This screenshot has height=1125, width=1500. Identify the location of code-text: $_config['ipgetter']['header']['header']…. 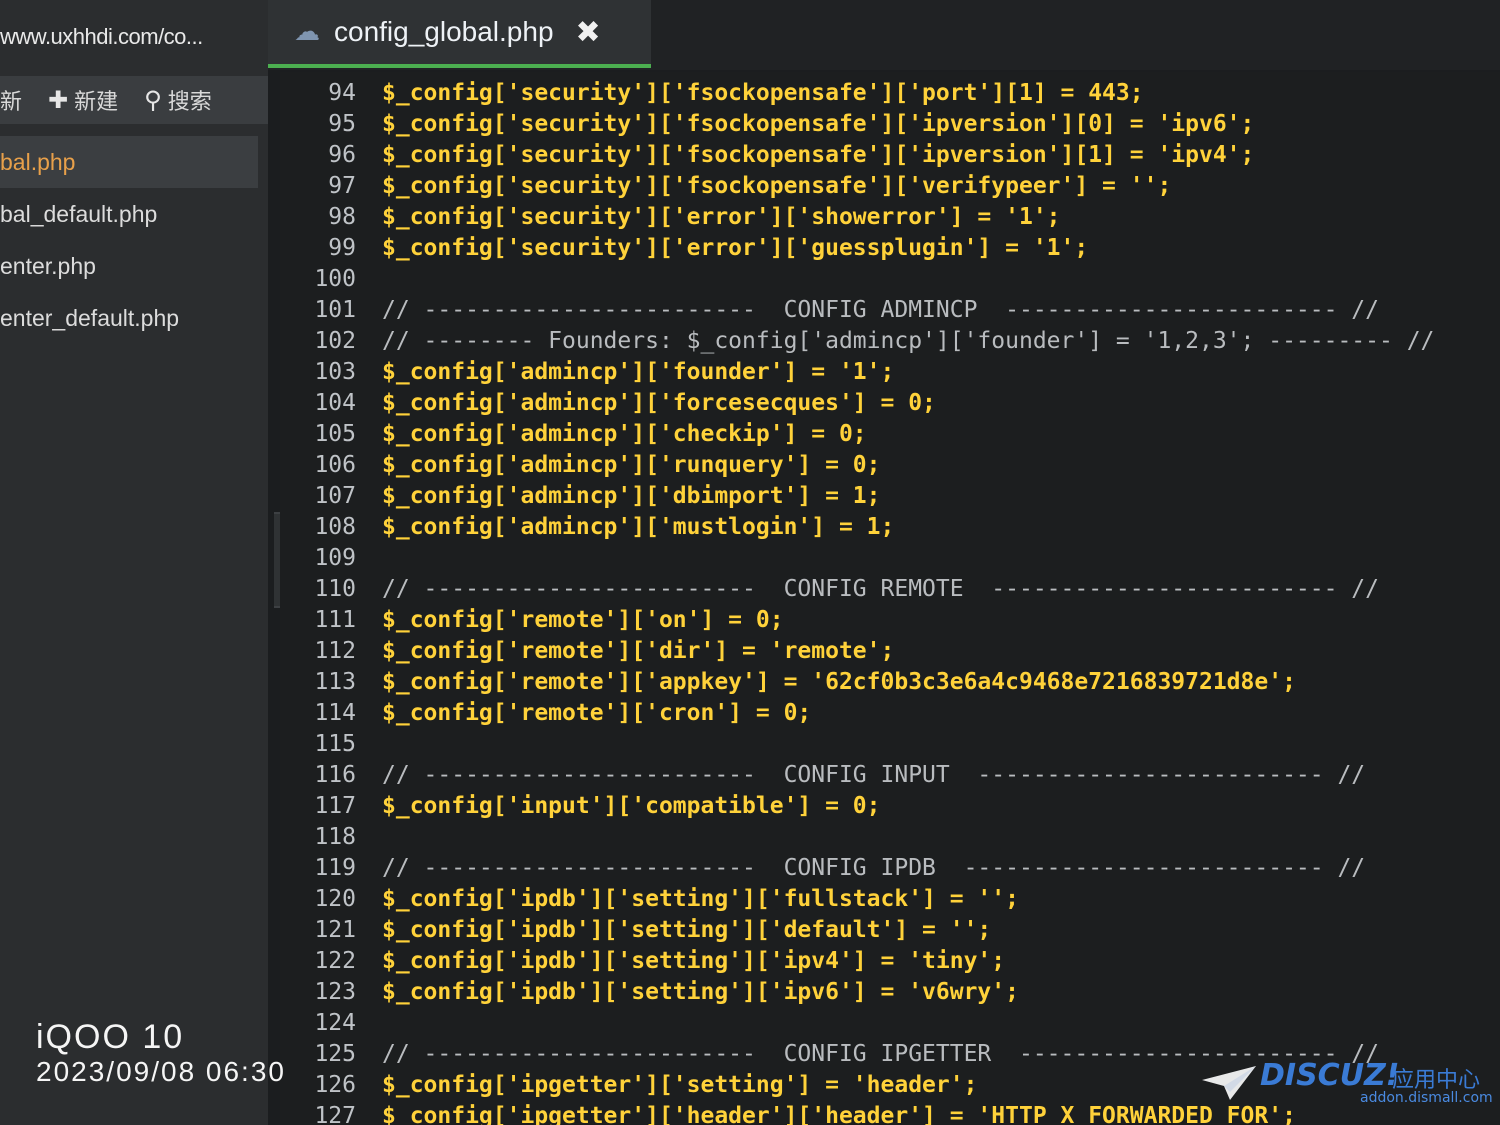
(839, 1114).